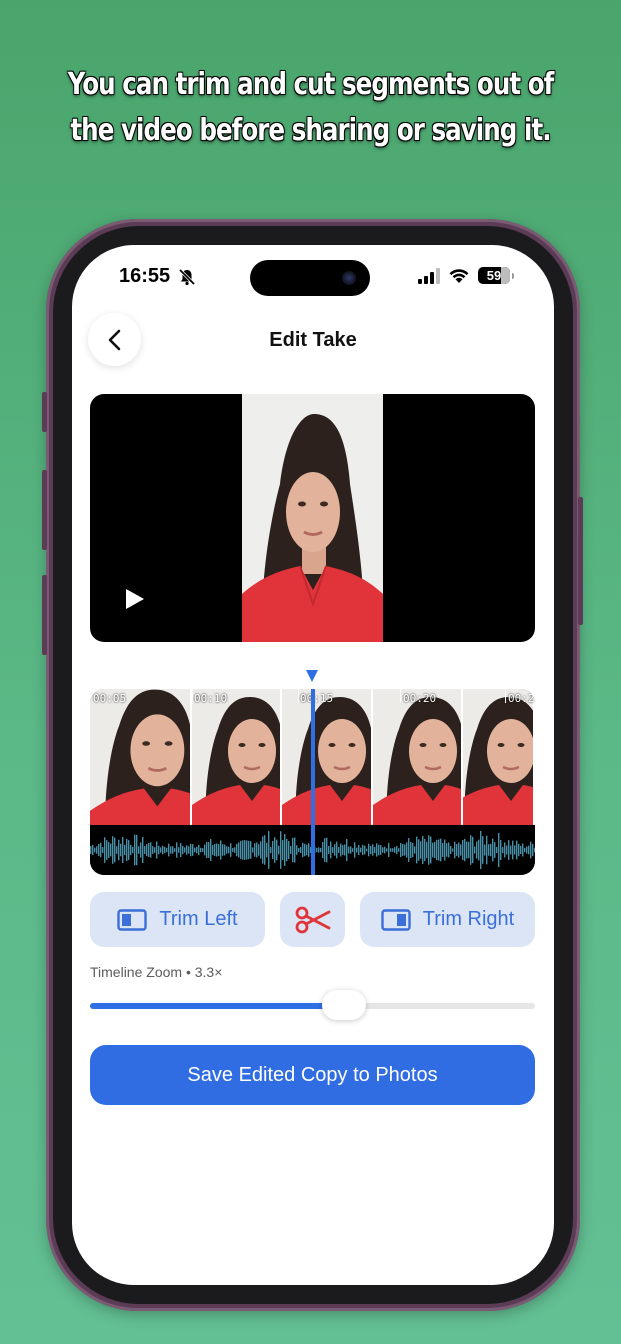 The image size is (621, 1344). Describe the element at coordinates (311, 84) in the screenshot. I see `promo-headline-line-1: You can trim and cut segments out of` at that location.